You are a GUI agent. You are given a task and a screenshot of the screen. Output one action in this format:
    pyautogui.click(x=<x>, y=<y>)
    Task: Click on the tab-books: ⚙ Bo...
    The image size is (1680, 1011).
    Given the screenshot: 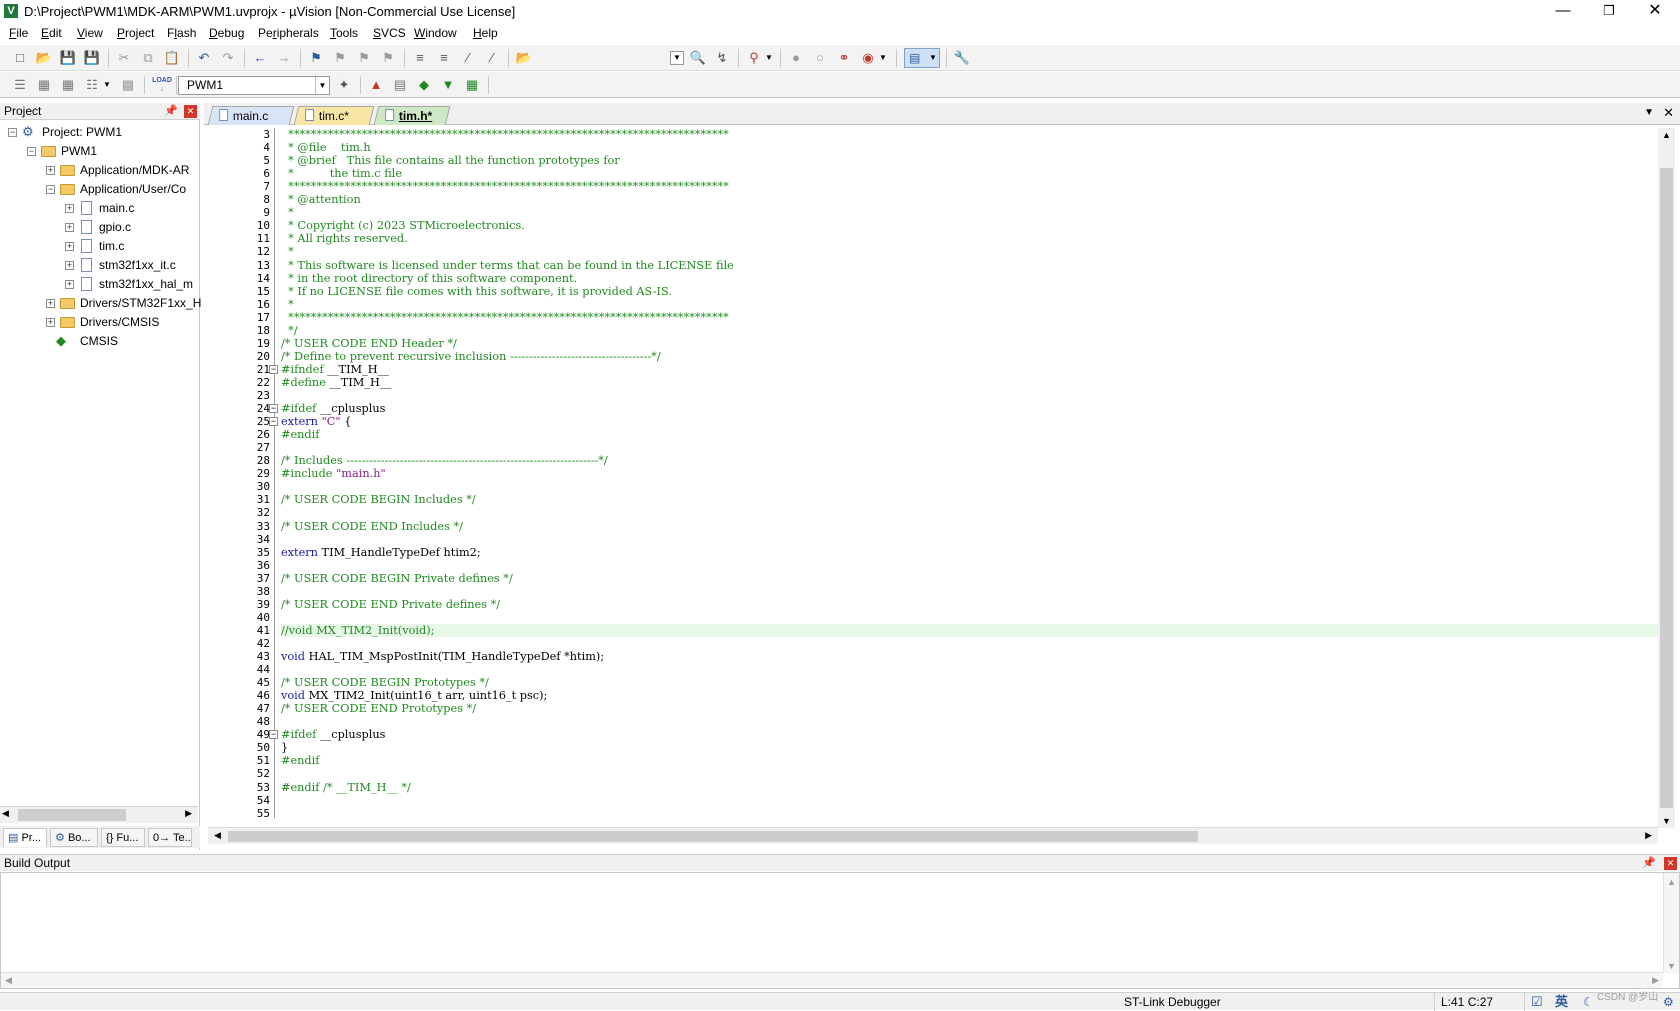 What is the action you would take?
    pyautogui.click(x=74, y=837)
    